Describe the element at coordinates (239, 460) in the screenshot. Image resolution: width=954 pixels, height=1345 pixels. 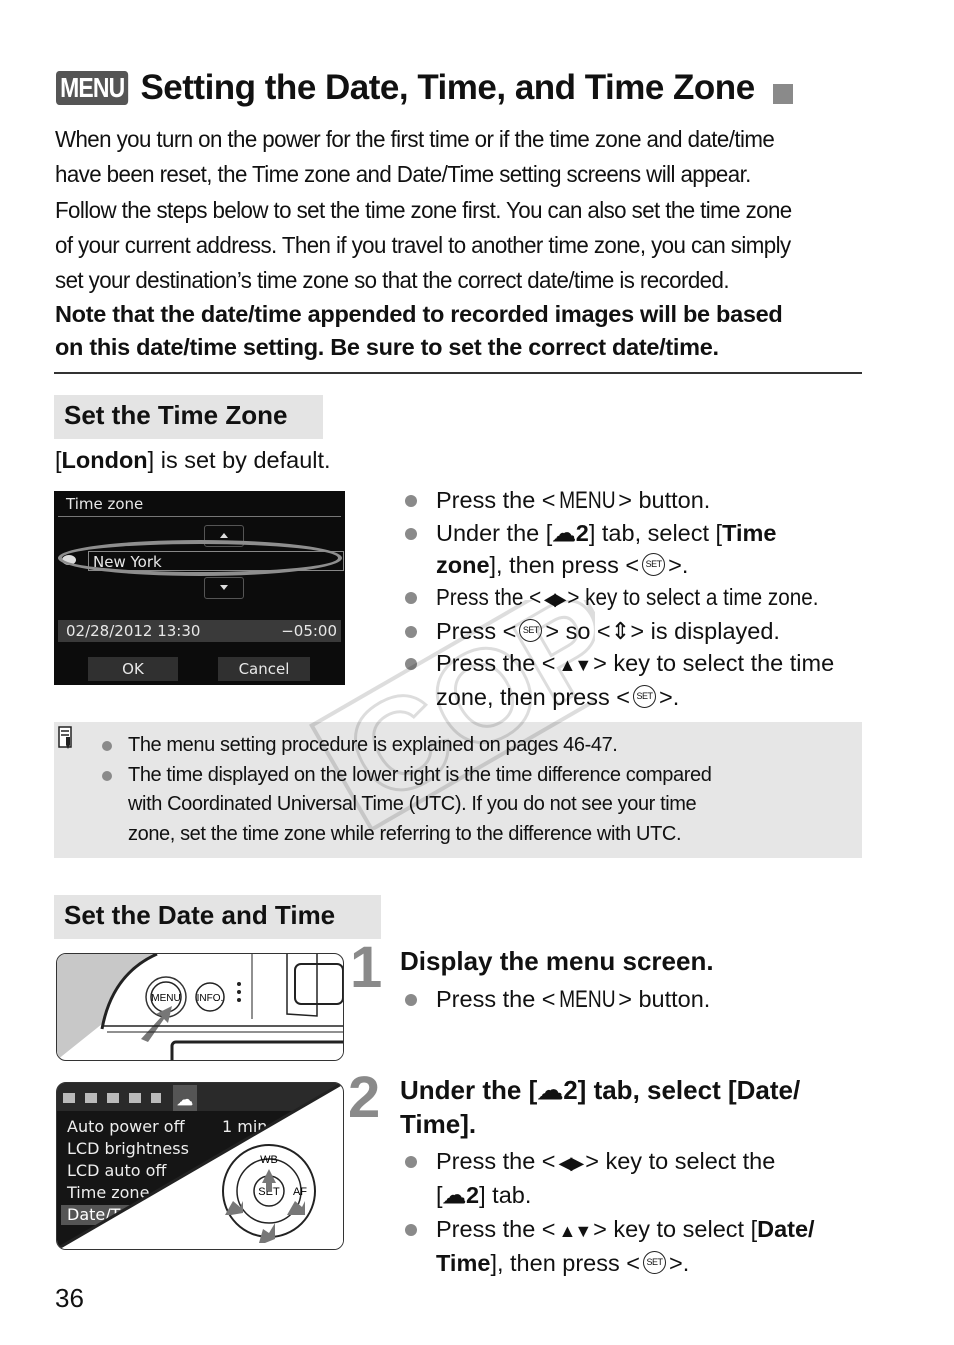
I see `default-suffix: ] is set by default.` at that location.